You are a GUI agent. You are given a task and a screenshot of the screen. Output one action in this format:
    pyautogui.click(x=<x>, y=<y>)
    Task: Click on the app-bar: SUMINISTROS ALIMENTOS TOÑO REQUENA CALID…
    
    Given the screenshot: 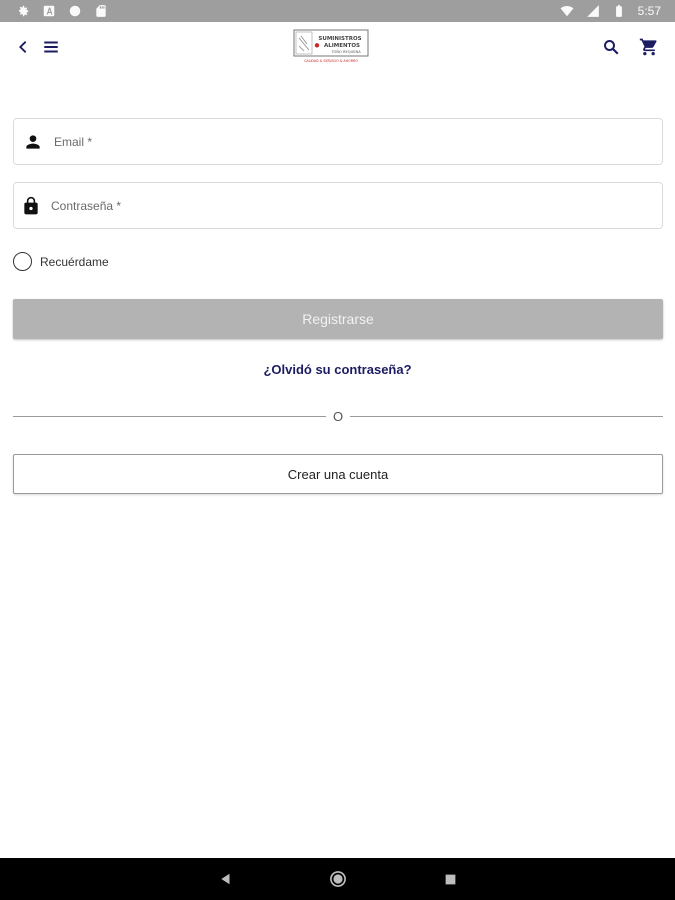 What is the action you would take?
    pyautogui.click(x=337, y=47)
    